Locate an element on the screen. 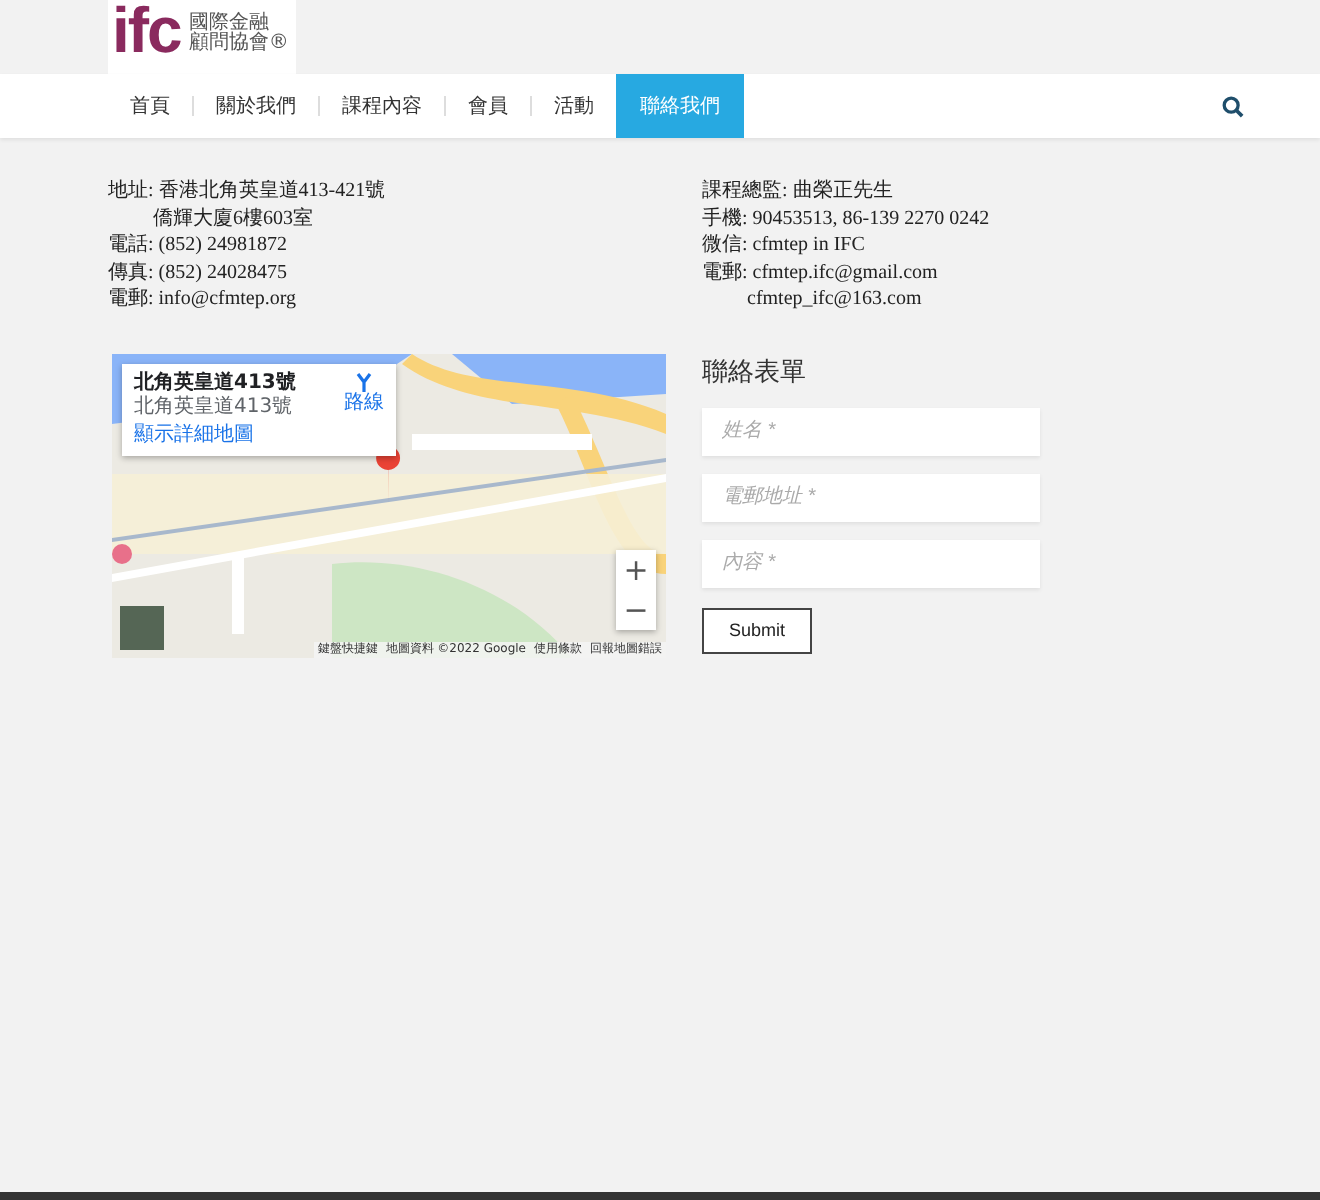 This screenshot has height=1200, width=1320. nav-tab: 首頁 is located at coordinates (150, 106).